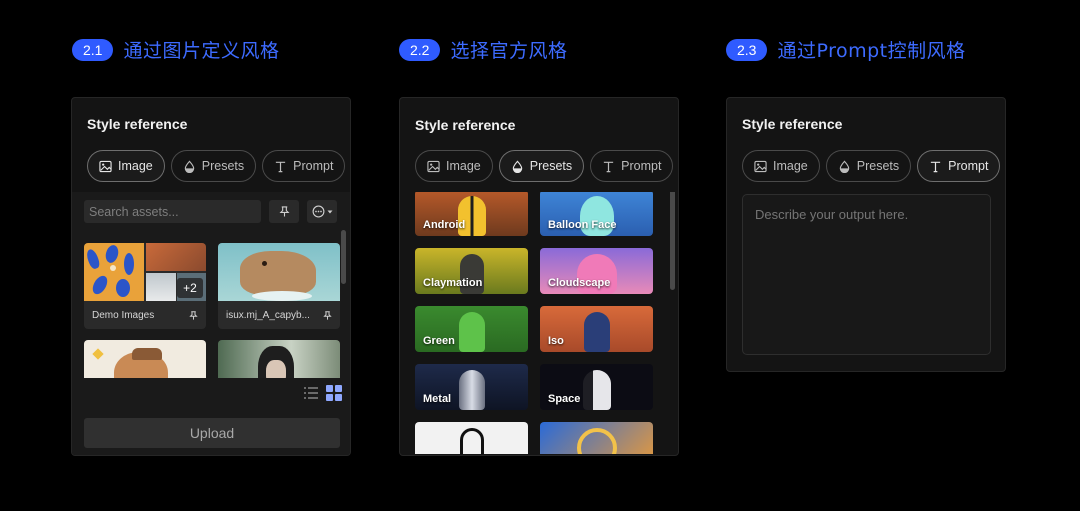 This screenshot has width=1080, height=511. I want to click on preset-space: Space, so click(596, 387).